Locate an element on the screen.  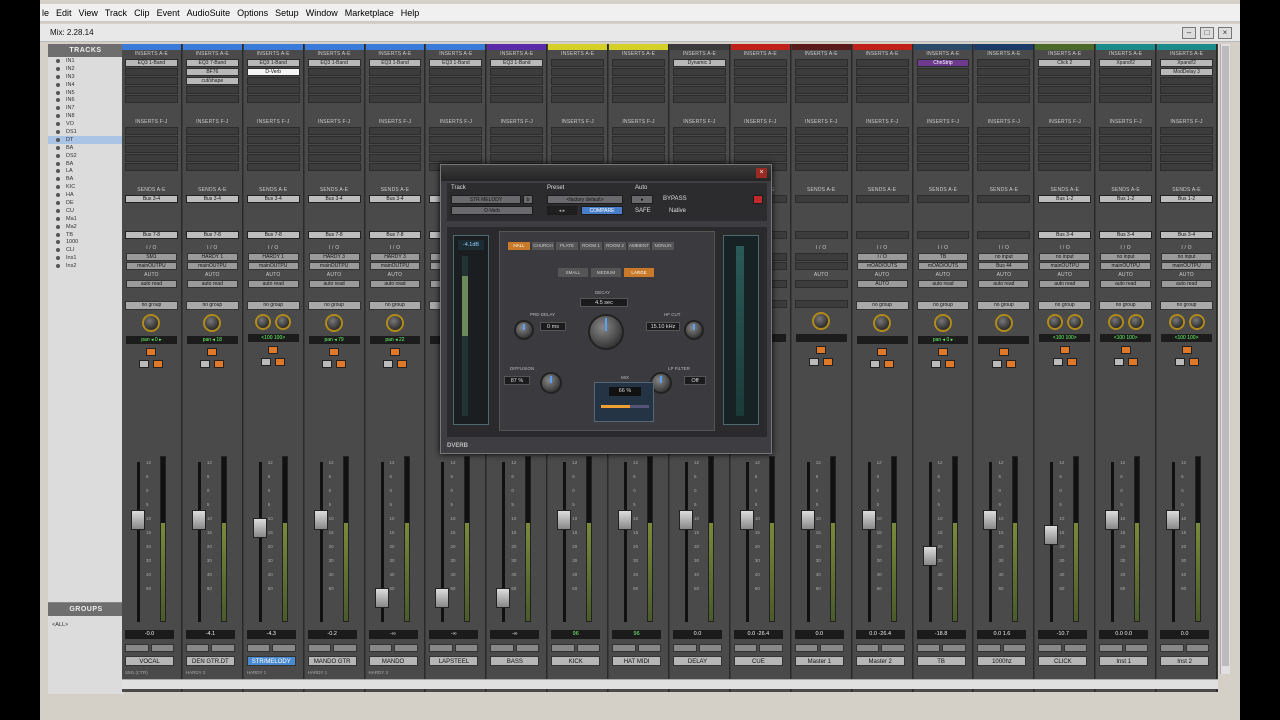
reverb-type-church: CHURCH is located at coordinates (543, 246).